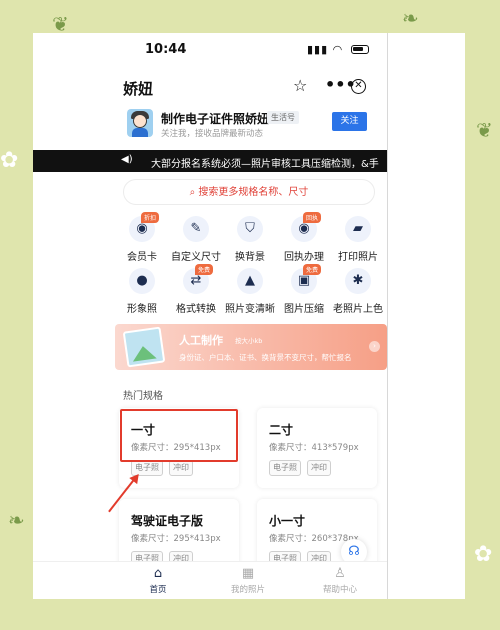  Describe the element at coordinates (250, 229) in the screenshot. I see `shield-icon: ⛉` at that location.